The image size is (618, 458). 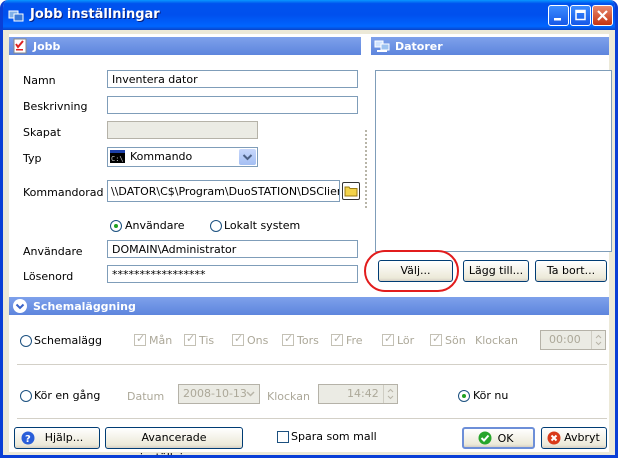 I want to click on schedule-clock-spinner-icon, so click(x=598, y=340).